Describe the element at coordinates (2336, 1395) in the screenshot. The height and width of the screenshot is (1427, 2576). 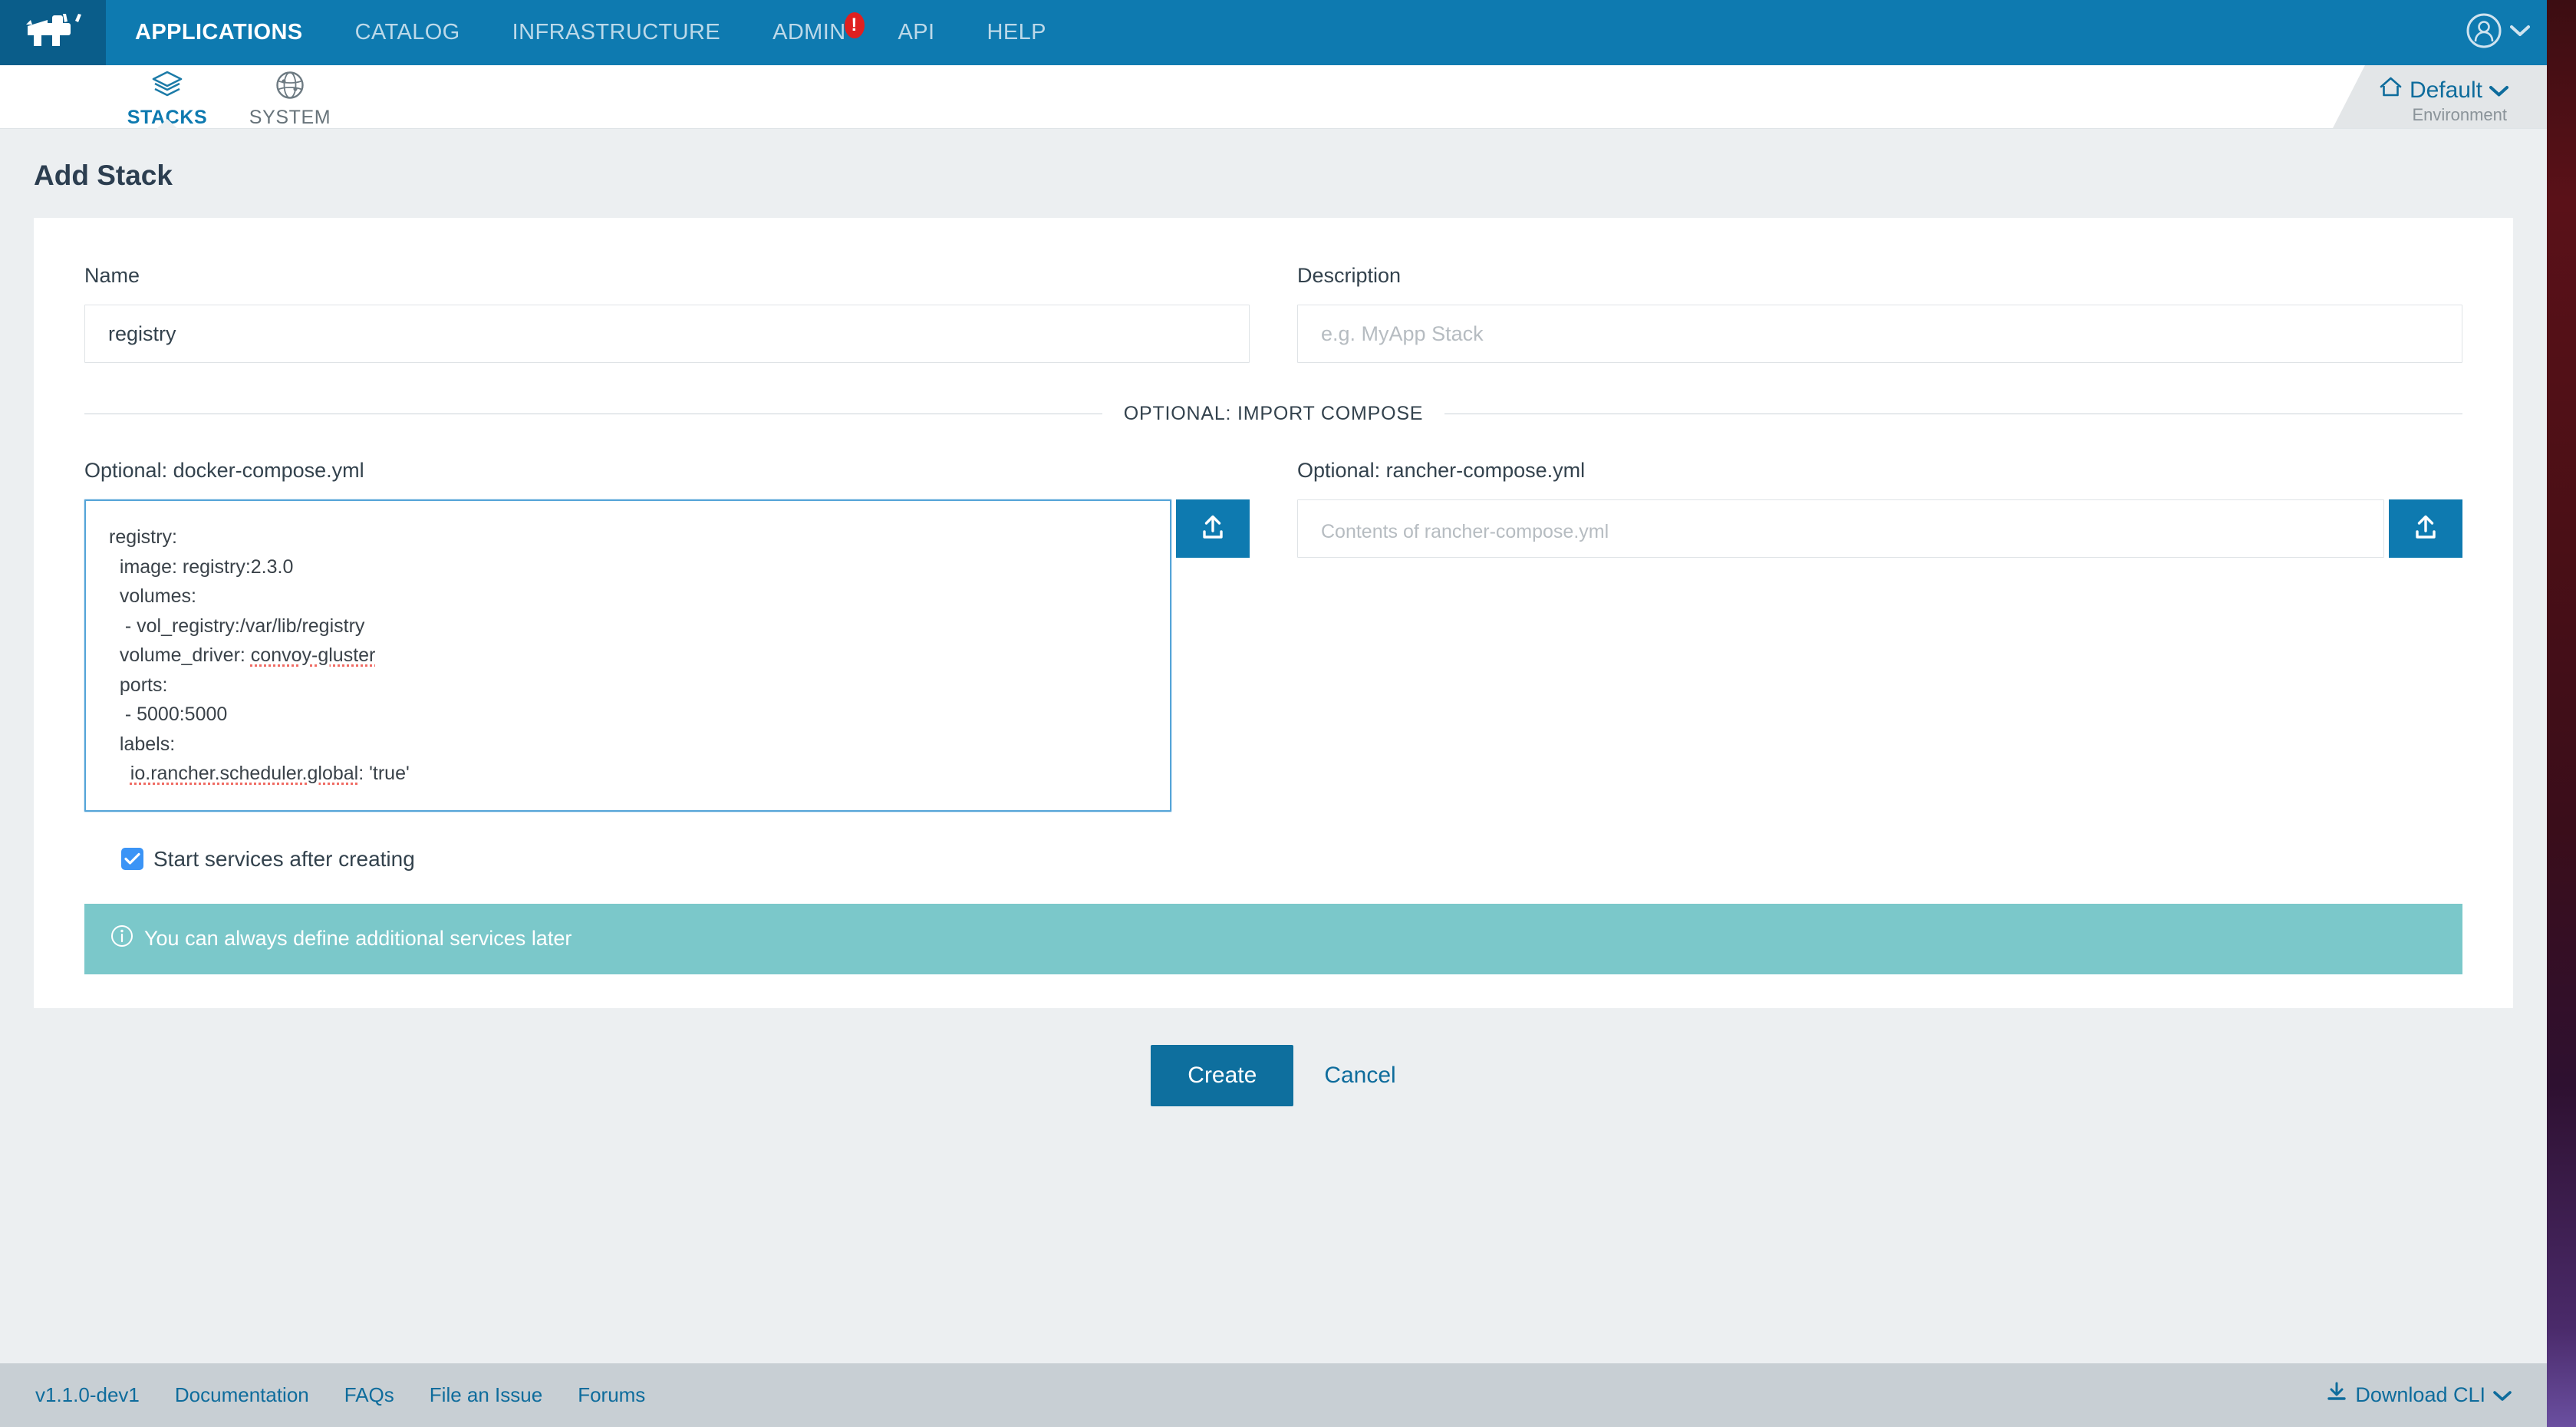
I see `download-icon` at that location.